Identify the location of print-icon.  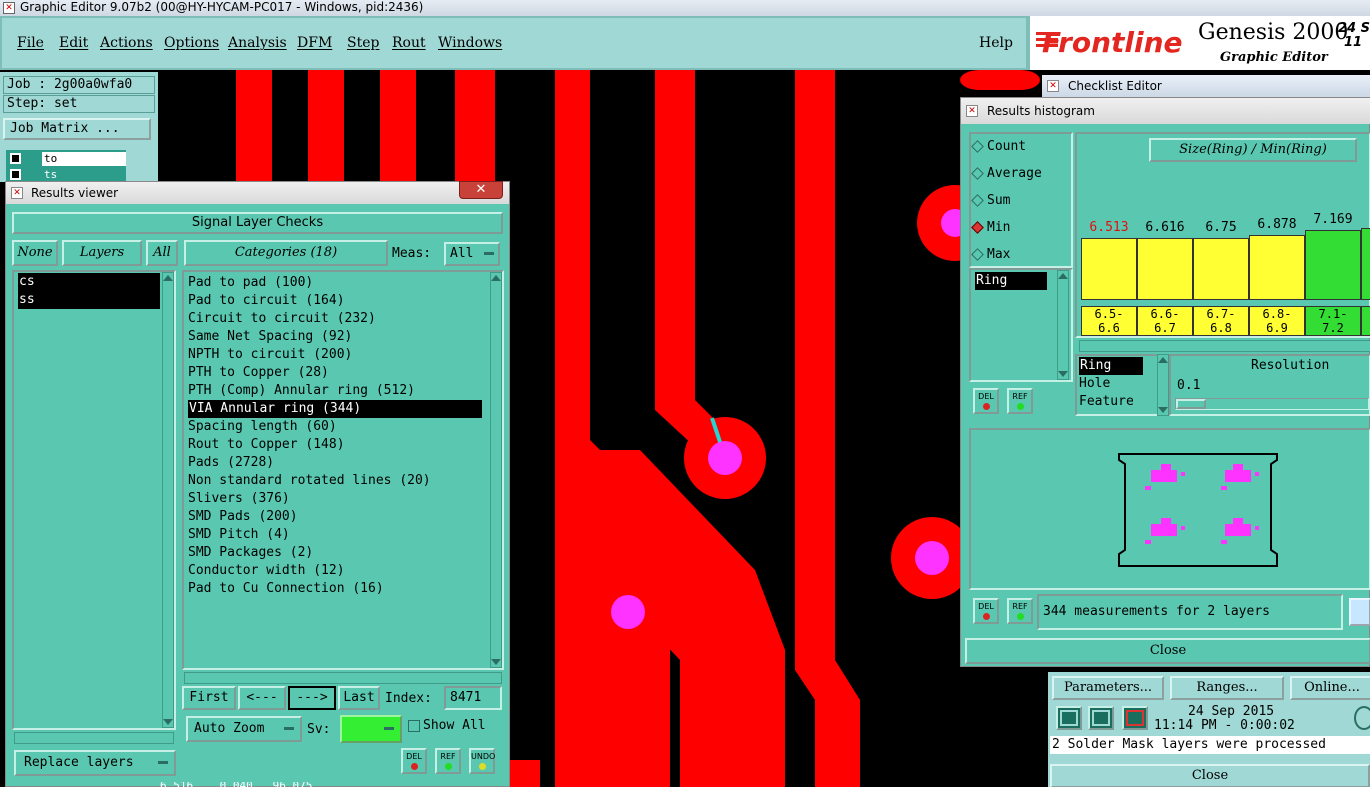
(1359, 612).